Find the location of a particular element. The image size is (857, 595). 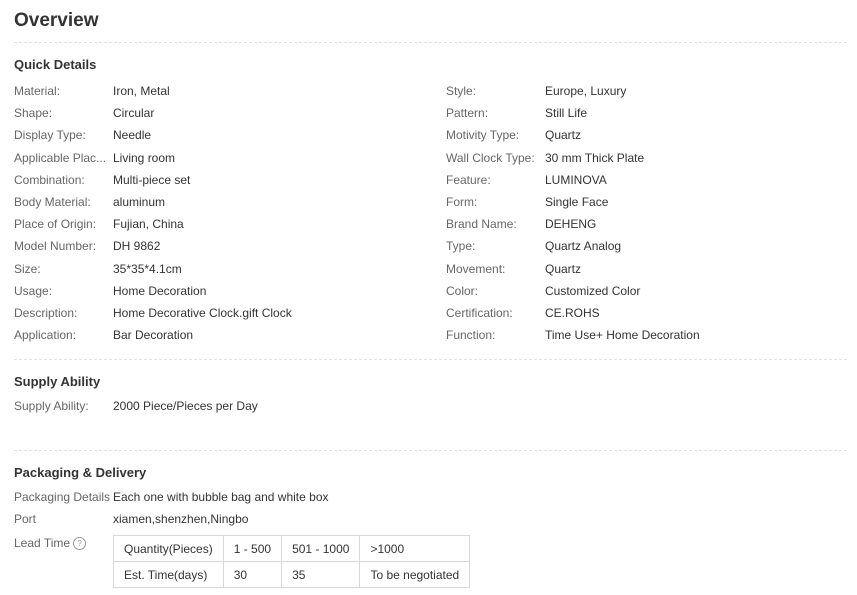

detail-key: Brand Name: is located at coordinates (481, 224).